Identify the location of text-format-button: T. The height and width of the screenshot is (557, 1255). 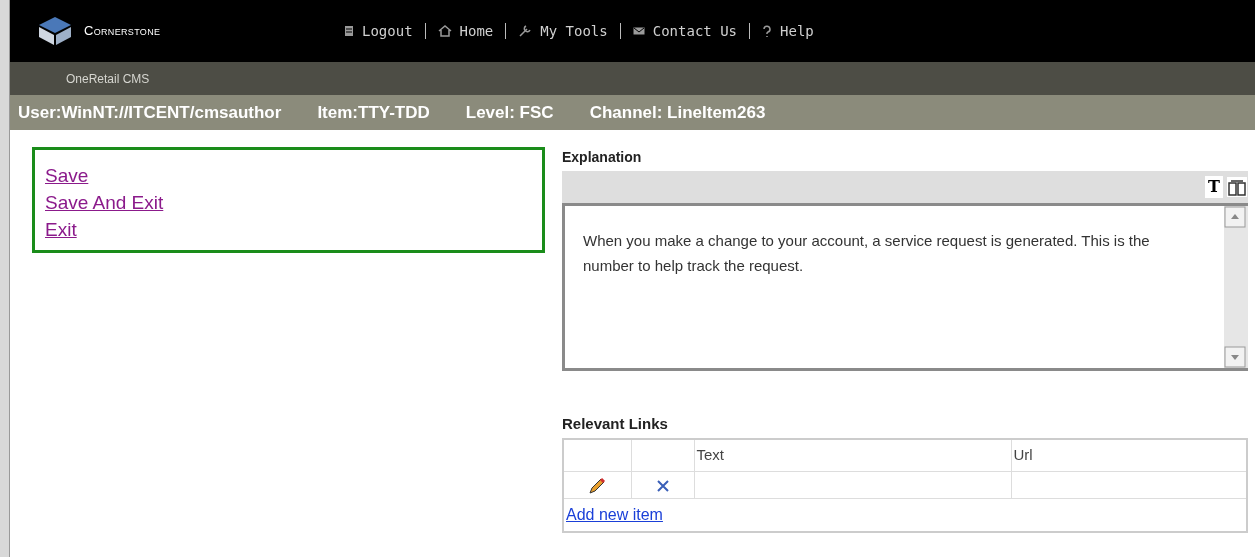
(1214, 187).